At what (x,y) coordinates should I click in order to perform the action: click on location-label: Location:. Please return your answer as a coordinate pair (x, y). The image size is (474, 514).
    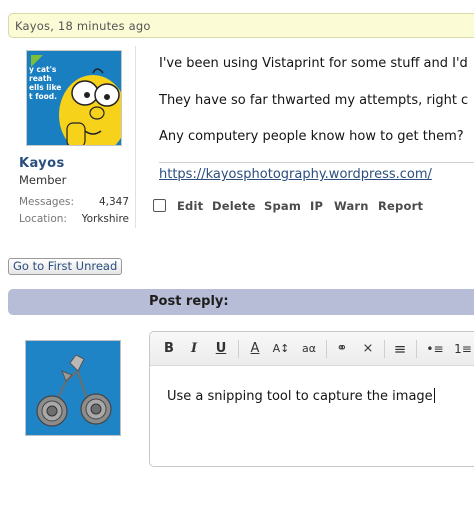
    Looking at the image, I should click on (43, 219).